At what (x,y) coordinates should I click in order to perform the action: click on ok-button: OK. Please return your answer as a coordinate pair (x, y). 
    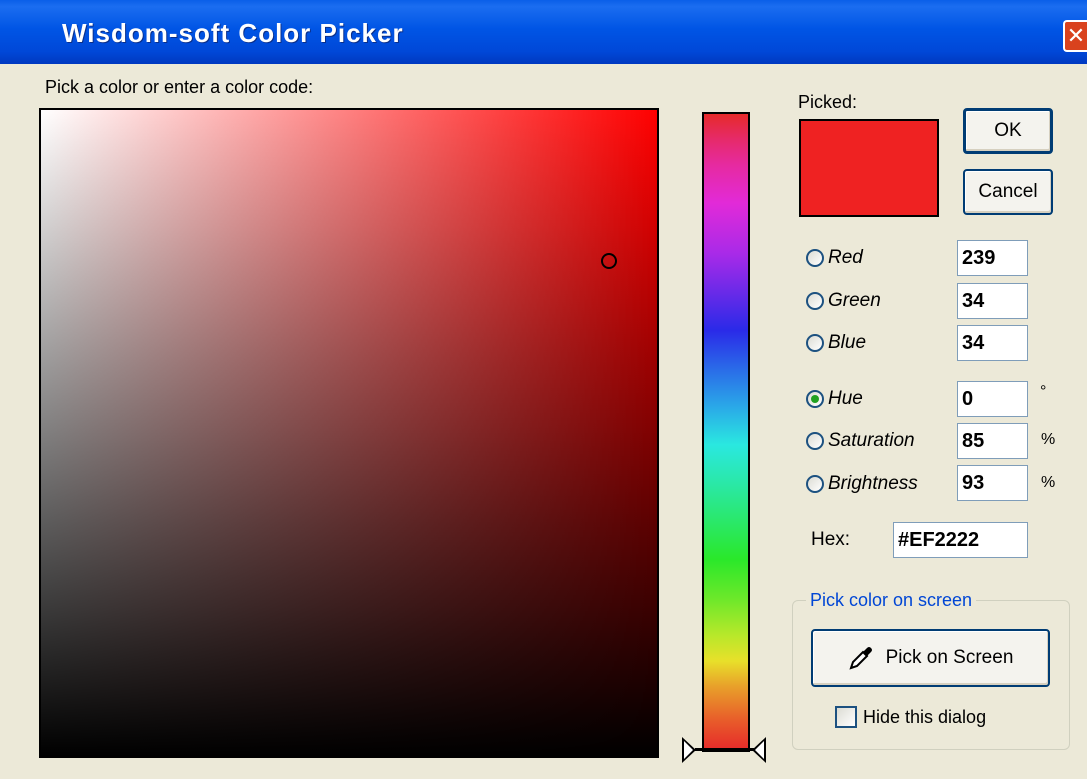
    Looking at the image, I should click on (1008, 131).